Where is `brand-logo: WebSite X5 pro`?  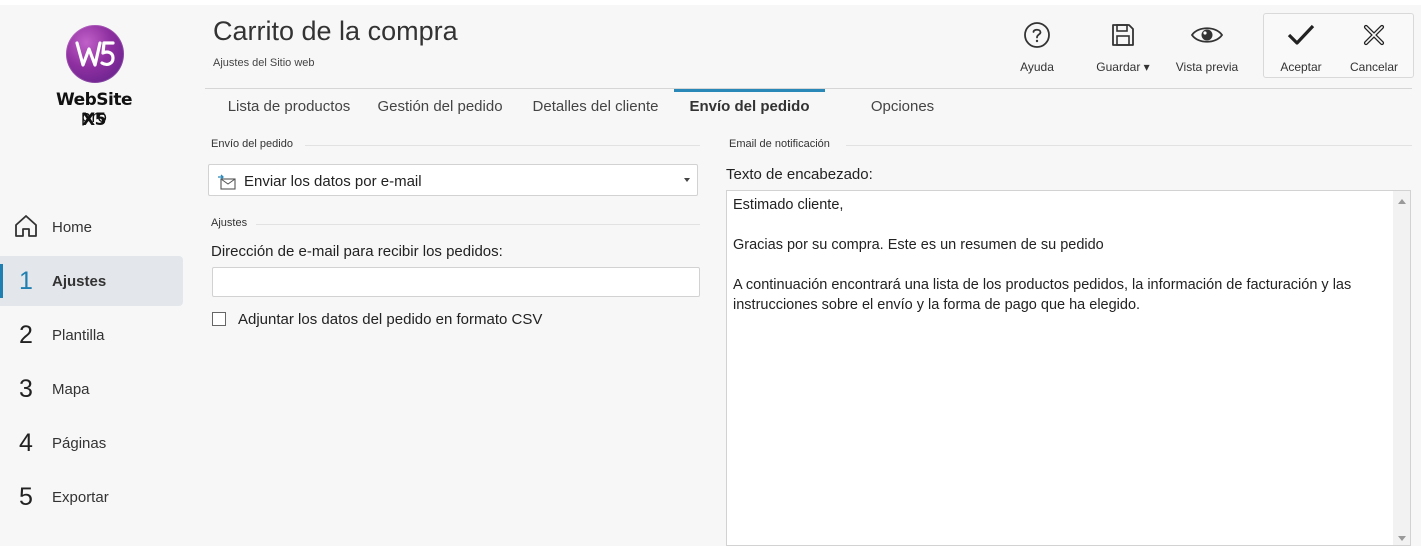 brand-logo: WebSite X5 pro is located at coordinates (99, 80).